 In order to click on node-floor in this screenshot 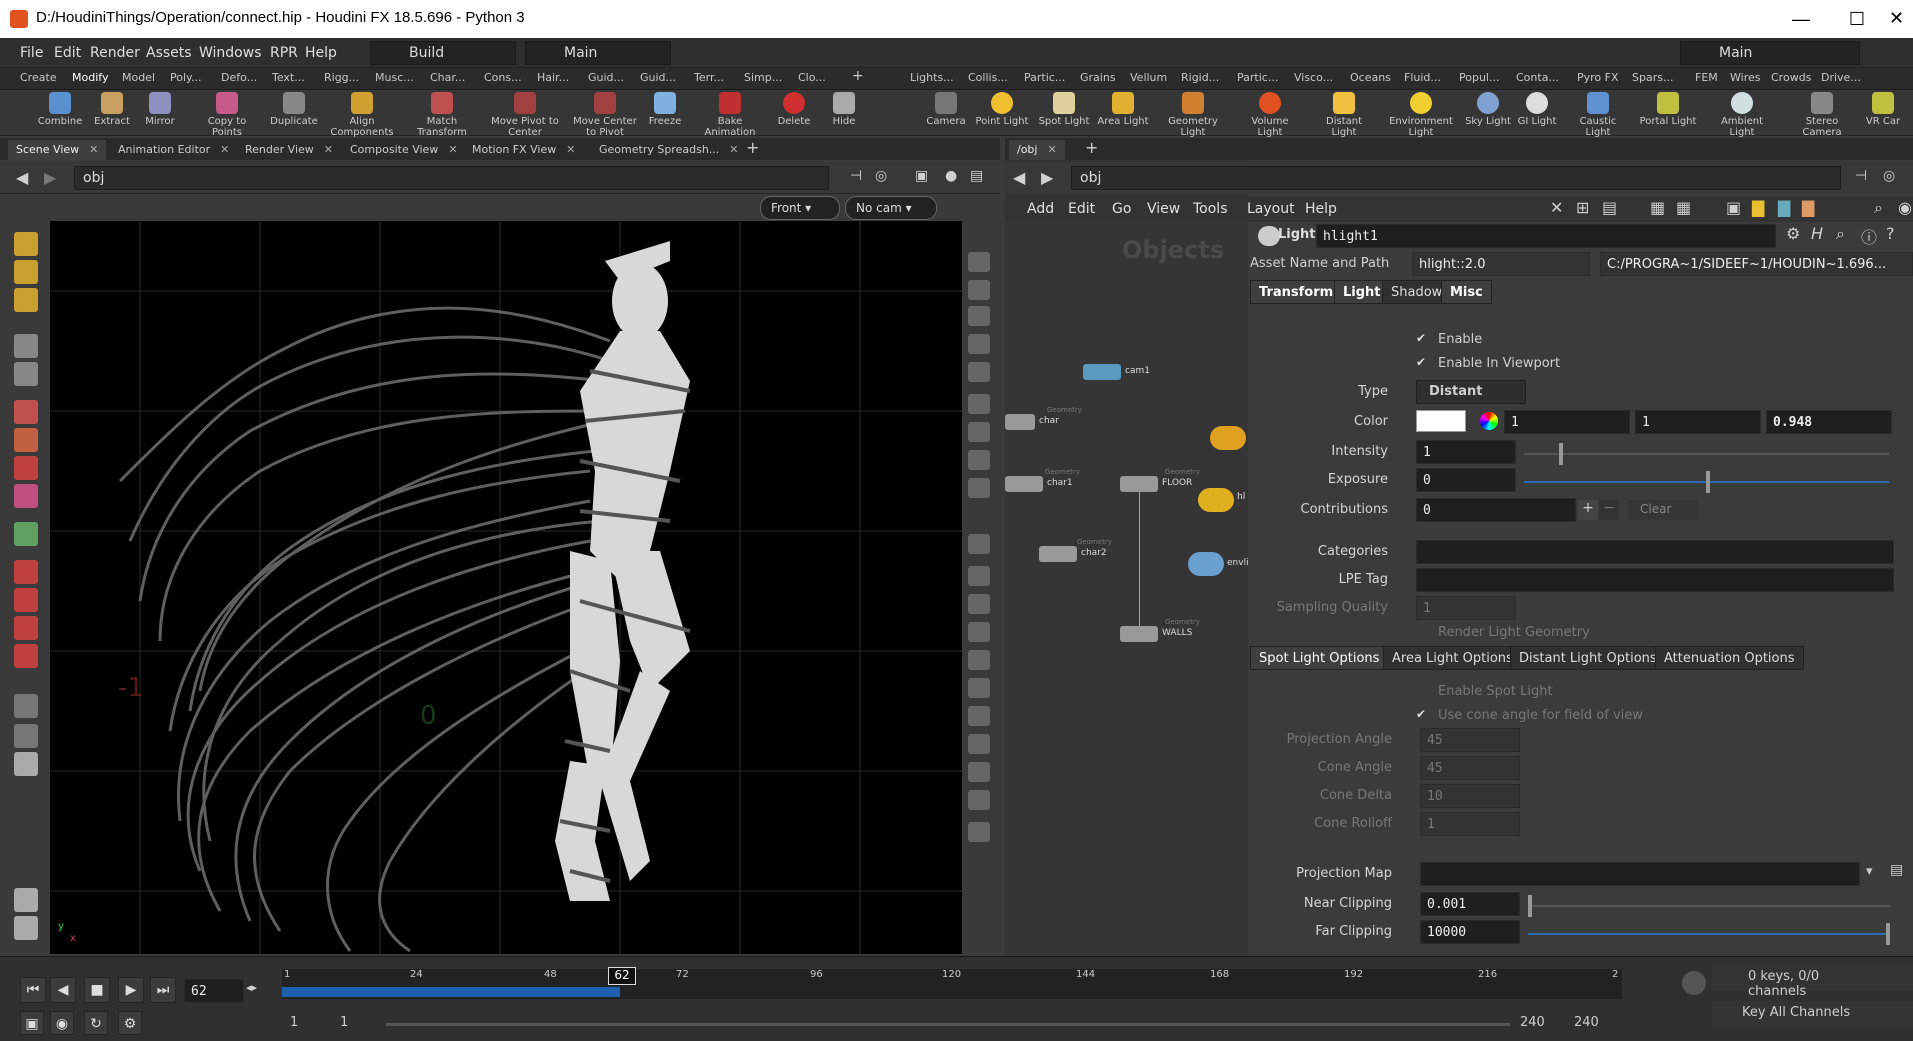, I will do `click(1139, 484)`.